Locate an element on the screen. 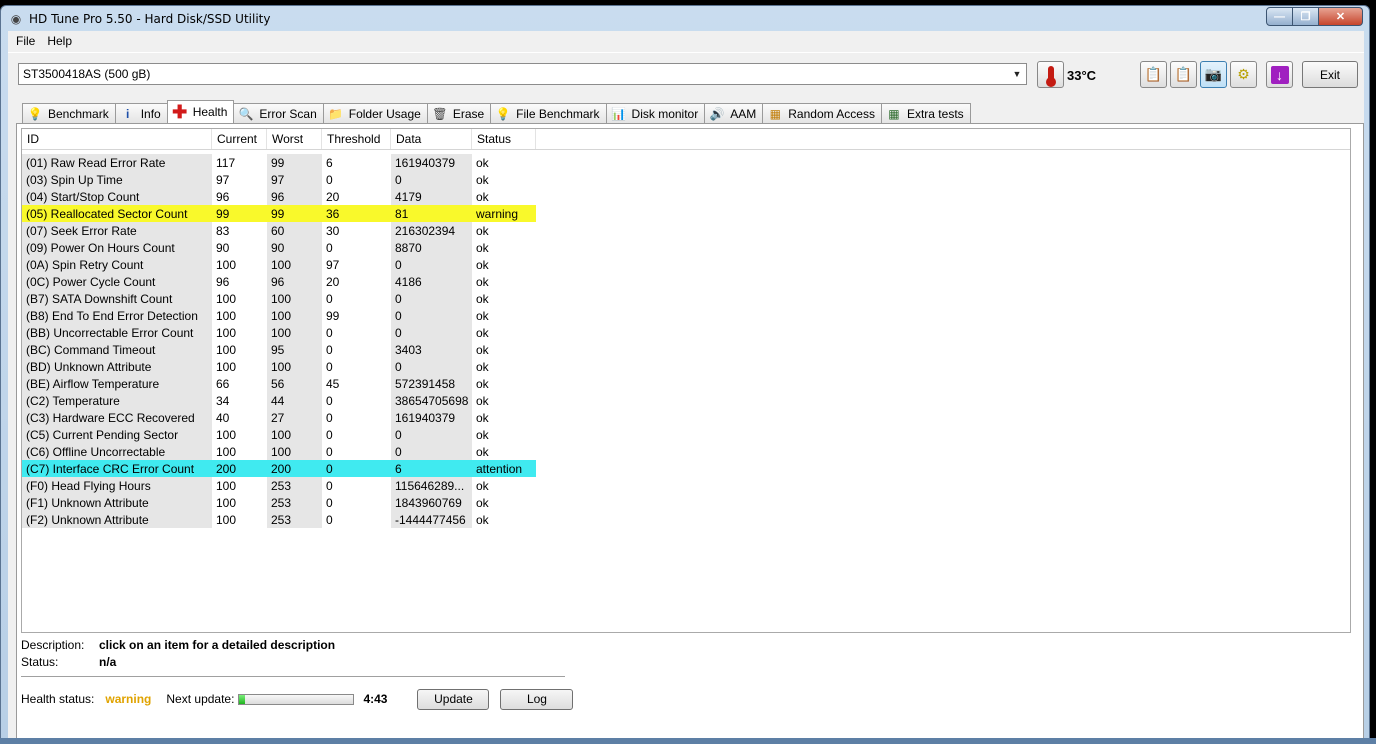  copy-screenshot-button: 📋 is located at coordinates (1183, 74).